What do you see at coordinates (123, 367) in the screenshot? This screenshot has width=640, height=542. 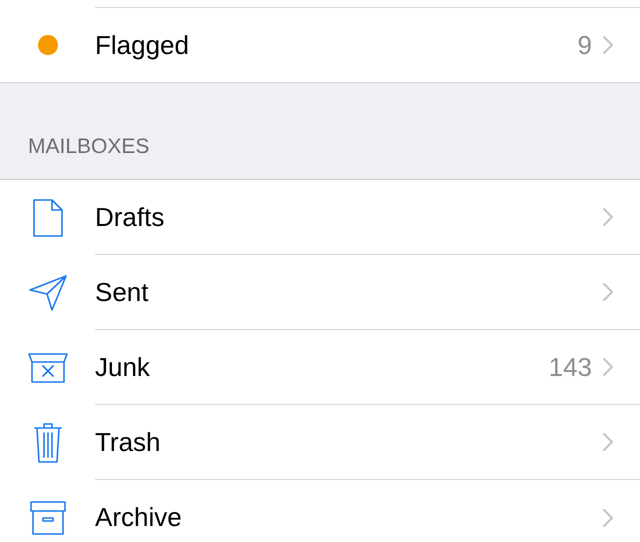 I see `mailbox-label: Junk` at bounding box center [123, 367].